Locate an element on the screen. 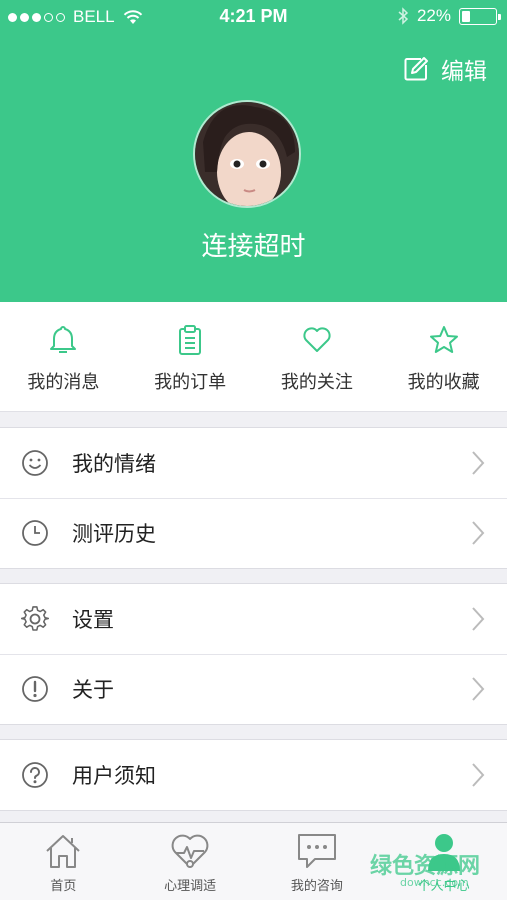 The image size is (507, 900). edit-button: 编辑 is located at coordinates (445, 69).